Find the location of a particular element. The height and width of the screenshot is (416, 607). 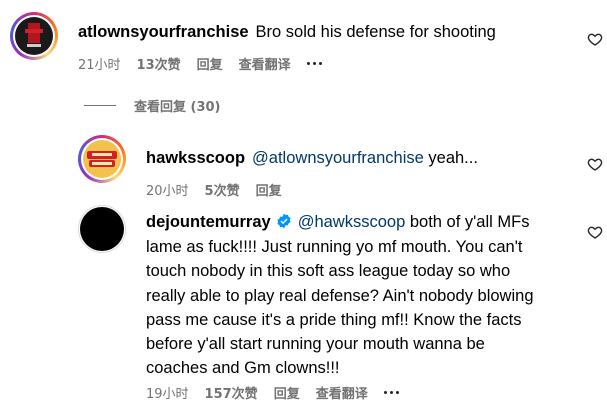

atl-logo-icon is located at coordinates (34, 35).